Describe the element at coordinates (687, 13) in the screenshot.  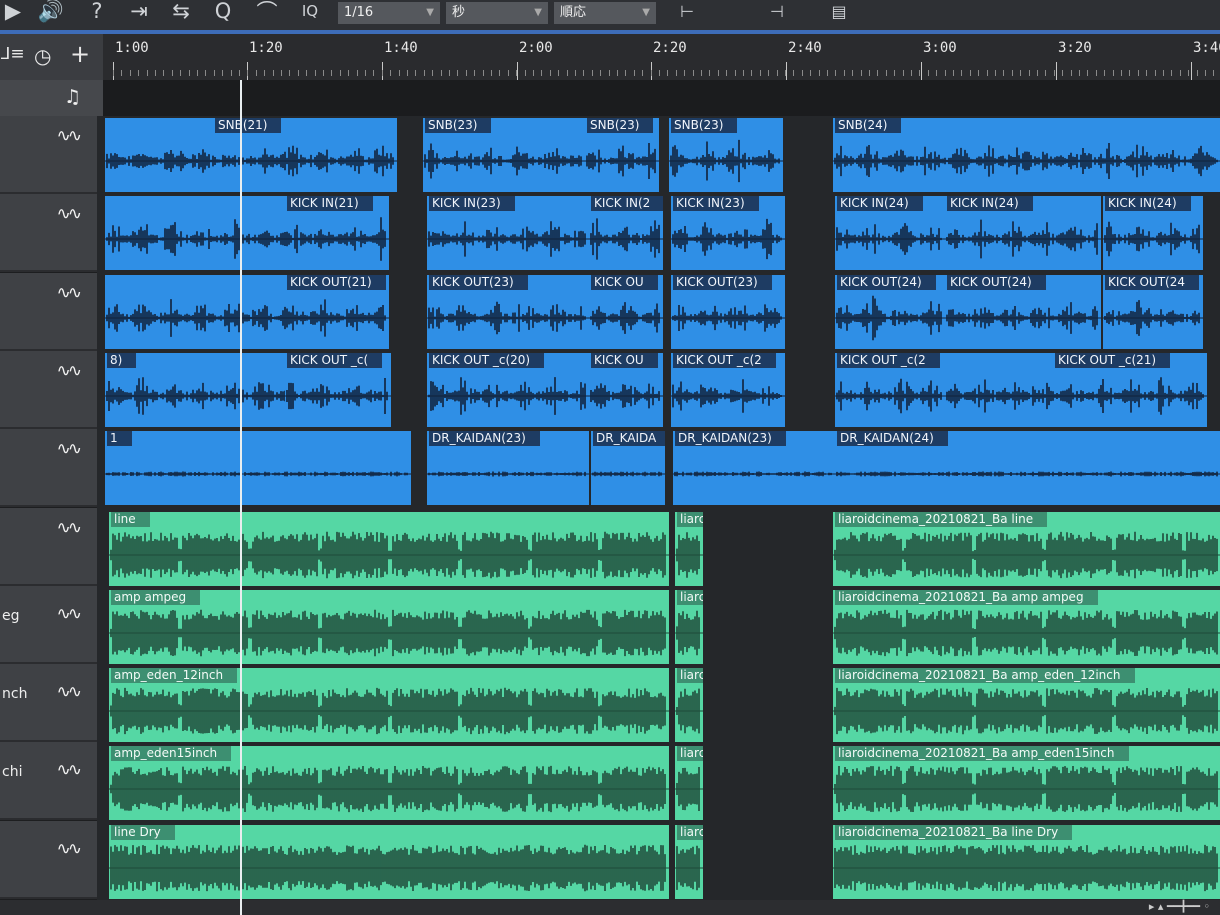
I see `nudge-left-icon: ⊢` at that location.